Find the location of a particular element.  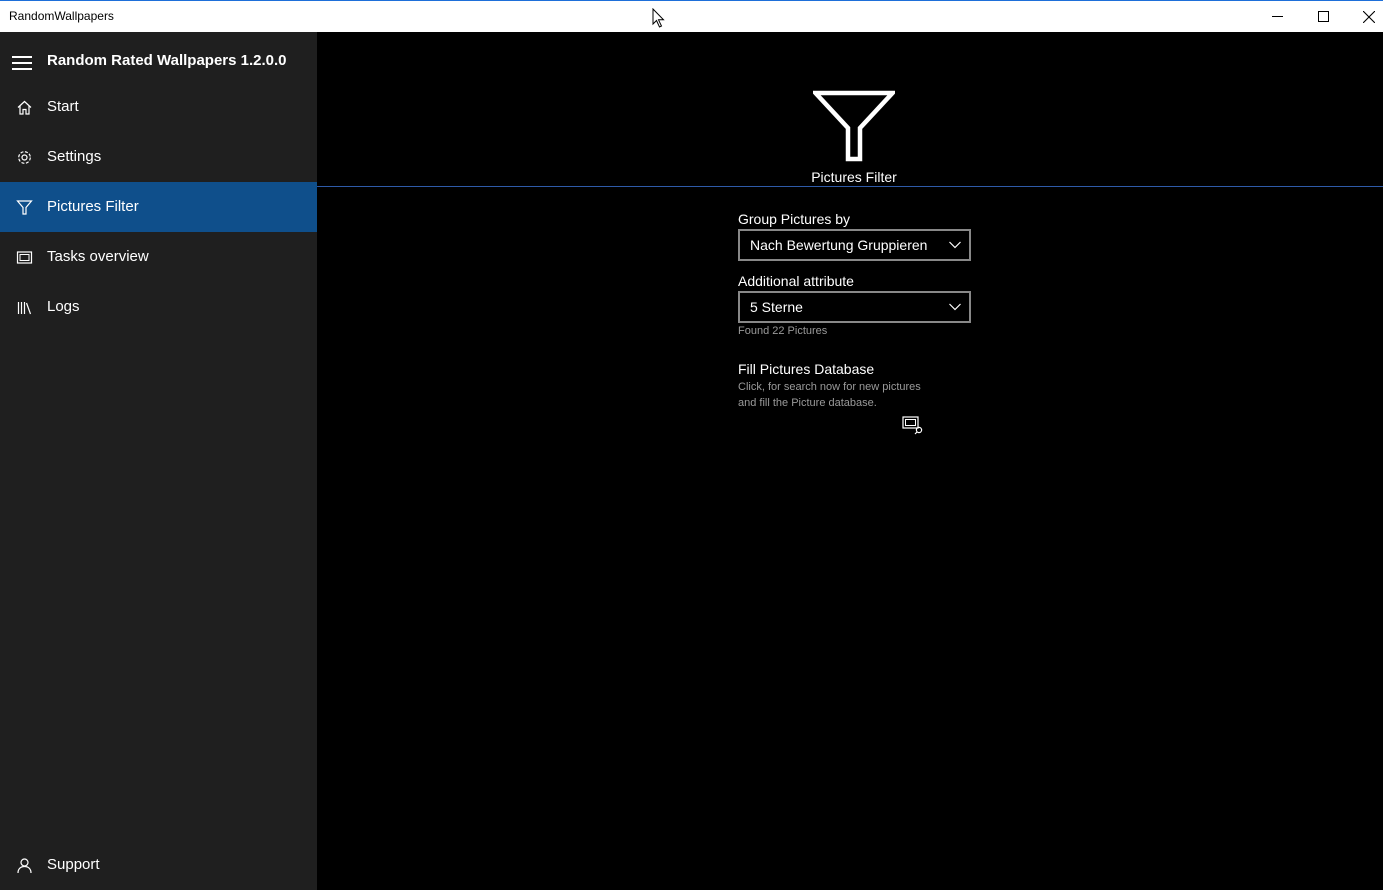

nav-item-label: Tasks overview is located at coordinates (98, 256).